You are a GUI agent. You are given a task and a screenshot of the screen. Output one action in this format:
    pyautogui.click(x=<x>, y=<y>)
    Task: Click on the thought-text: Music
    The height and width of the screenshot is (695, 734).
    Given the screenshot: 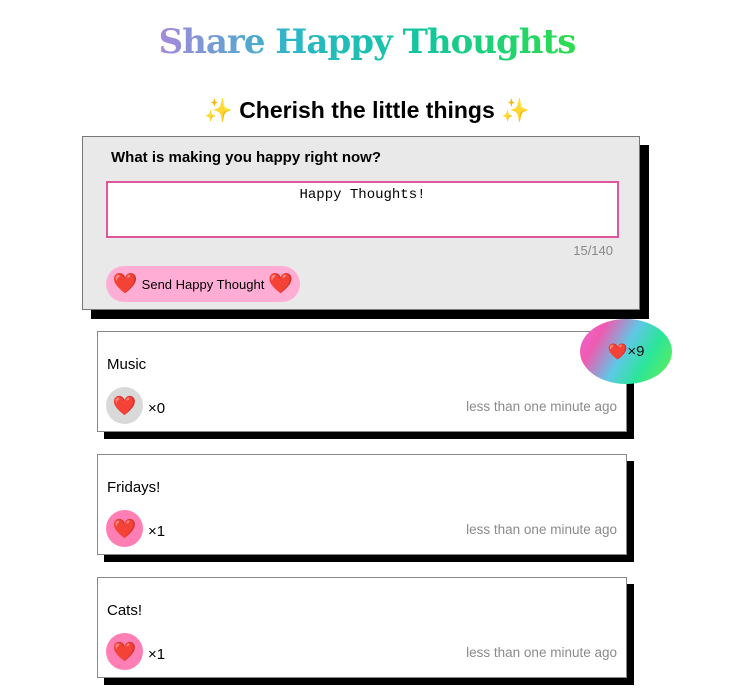 What is the action you would take?
    pyautogui.click(x=127, y=364)
    